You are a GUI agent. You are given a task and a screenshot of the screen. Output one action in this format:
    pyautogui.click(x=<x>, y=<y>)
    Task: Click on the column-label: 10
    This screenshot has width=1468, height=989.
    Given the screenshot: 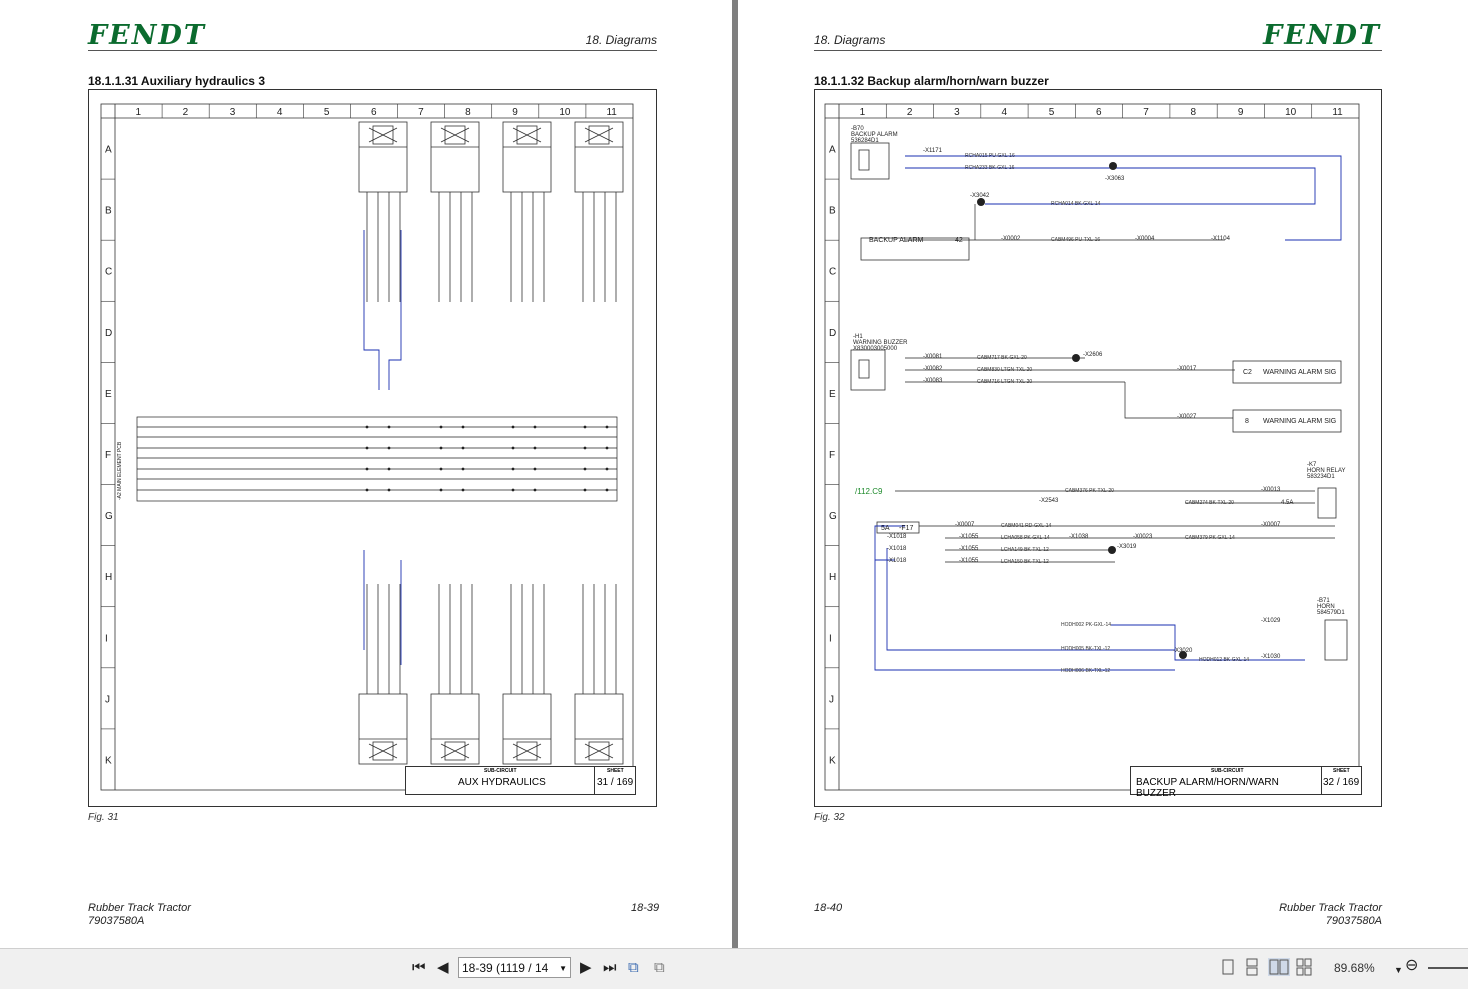 What is the action you would take?
    pyautogui.click(x=565, y=112)
    